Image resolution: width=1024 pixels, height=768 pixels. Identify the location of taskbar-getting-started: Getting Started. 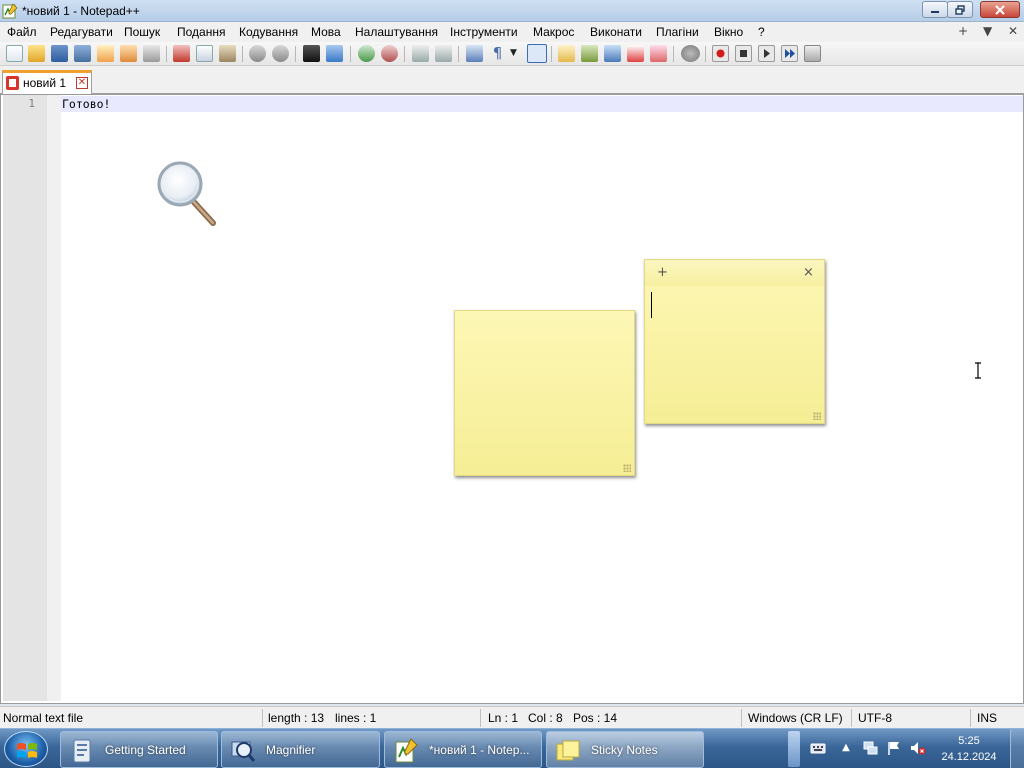
(139, 749).